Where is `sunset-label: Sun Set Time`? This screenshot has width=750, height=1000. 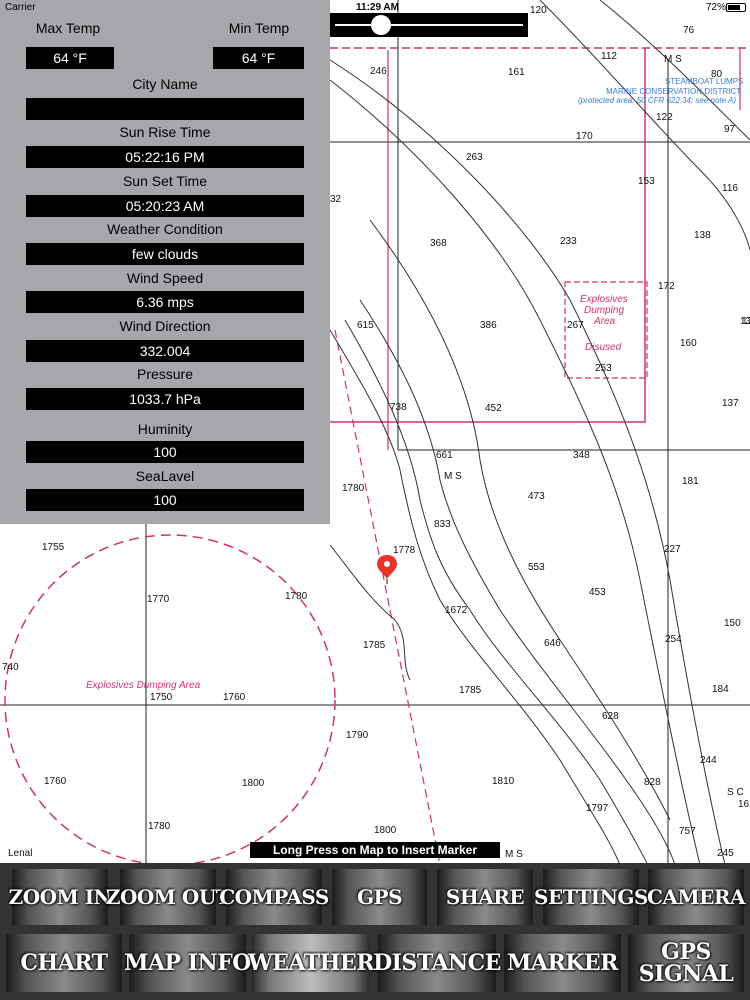
sunset-label: Sun Set Time is located at coordinates (165, 181).